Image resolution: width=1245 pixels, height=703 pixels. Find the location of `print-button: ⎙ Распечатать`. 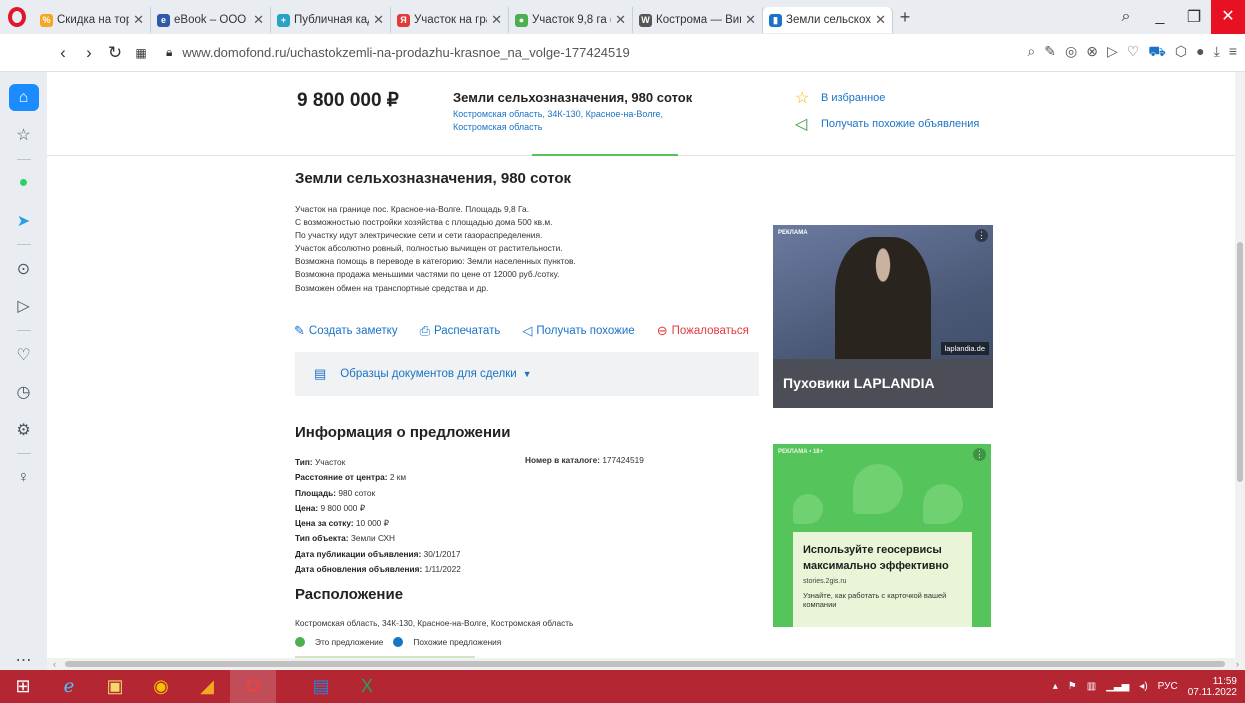

print-button: ⎙ Распечатать is located at coordinates (460, 331).